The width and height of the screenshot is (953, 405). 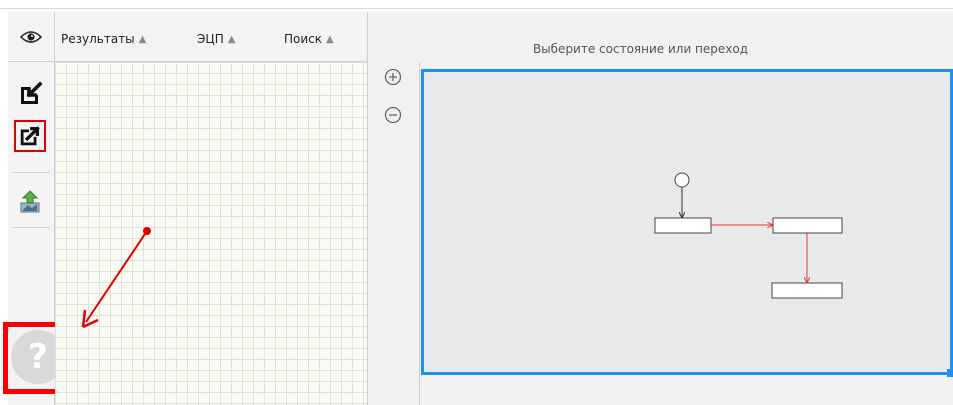 I want to click on tab-signature: ЭЦП ▲, so click(x=216, y=39).